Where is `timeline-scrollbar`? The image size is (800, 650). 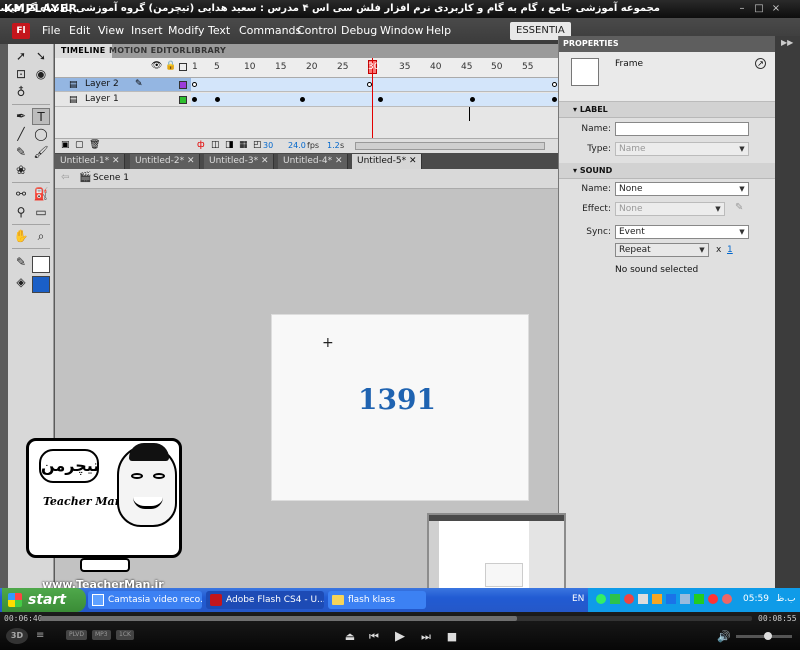
timeline-scrollbar is located at coordinates (450, 146).